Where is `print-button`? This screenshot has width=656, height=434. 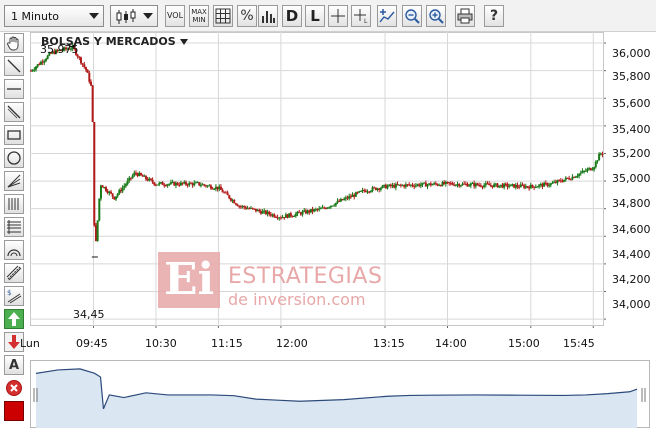 print-button is located at coordinates (465, 16).